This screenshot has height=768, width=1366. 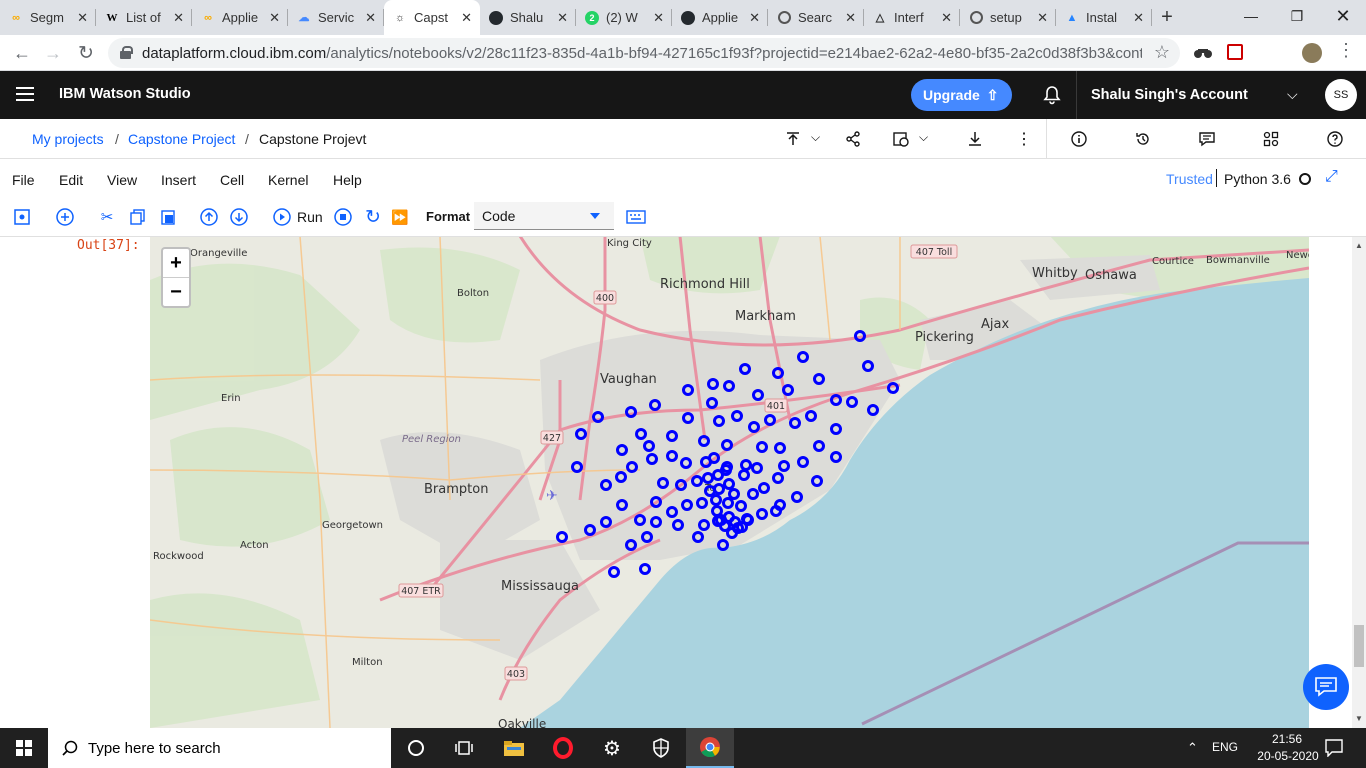 What do you see at coordinates (975, 139) in the screenshot?
I see `download-icon` at bounding box center [975, 139].